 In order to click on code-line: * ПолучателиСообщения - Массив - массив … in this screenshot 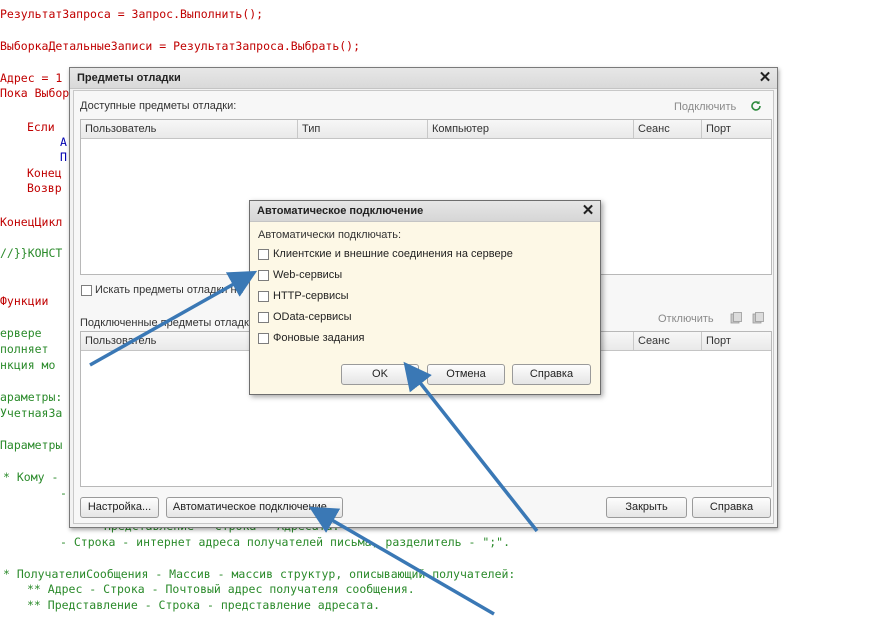, I will do `click(259, 574)`.